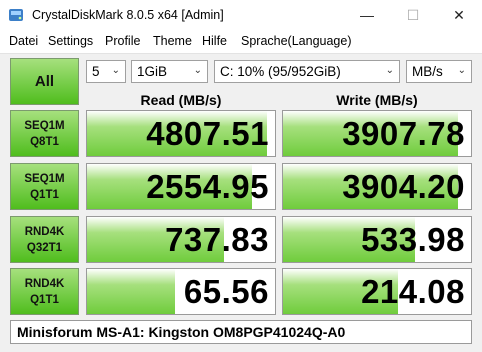 This screenshot has height=352, width=482. I want to click on write-result-value: 3904.20, so click(403, 186).